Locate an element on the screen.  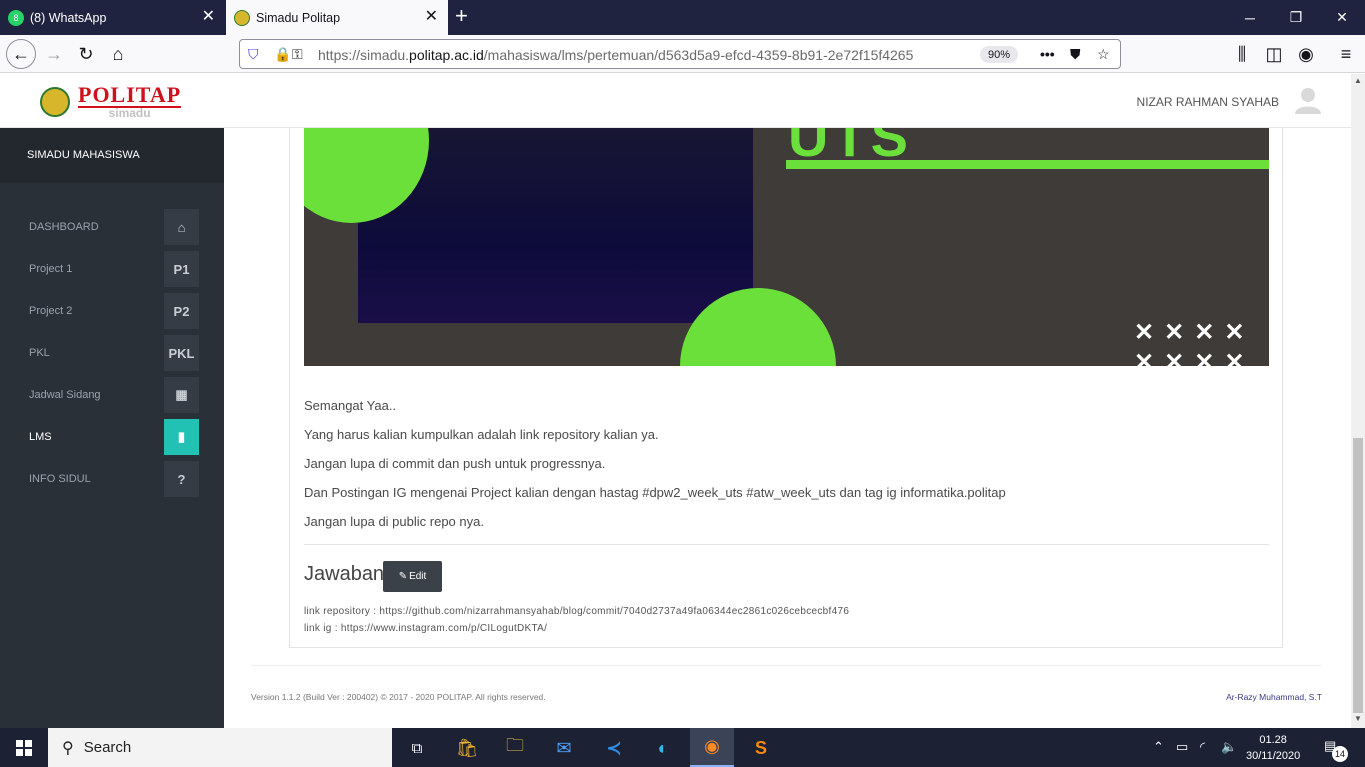
logo-subtitle: simadu is located at coordinates (129, 113).